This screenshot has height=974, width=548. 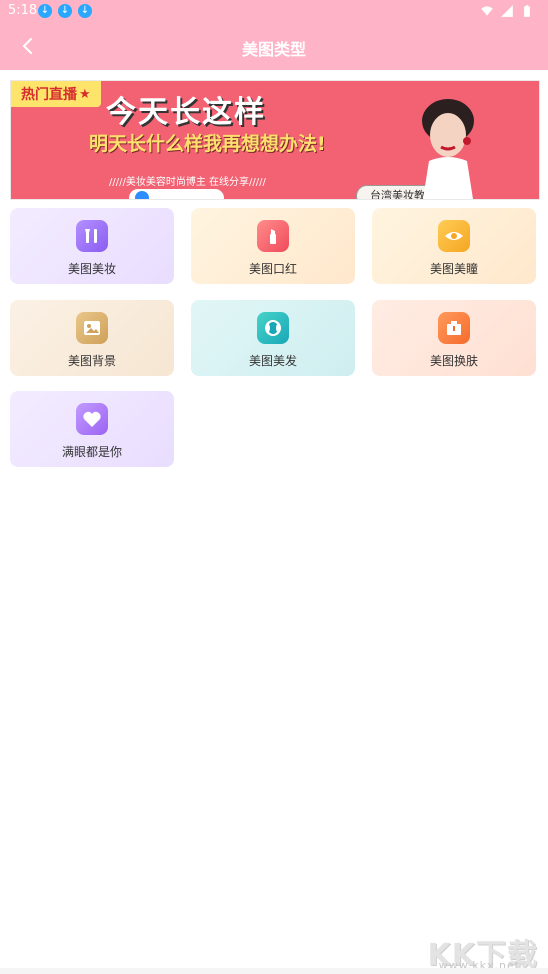 I want to click on star-icon: ★, so click(x=85, y=94).